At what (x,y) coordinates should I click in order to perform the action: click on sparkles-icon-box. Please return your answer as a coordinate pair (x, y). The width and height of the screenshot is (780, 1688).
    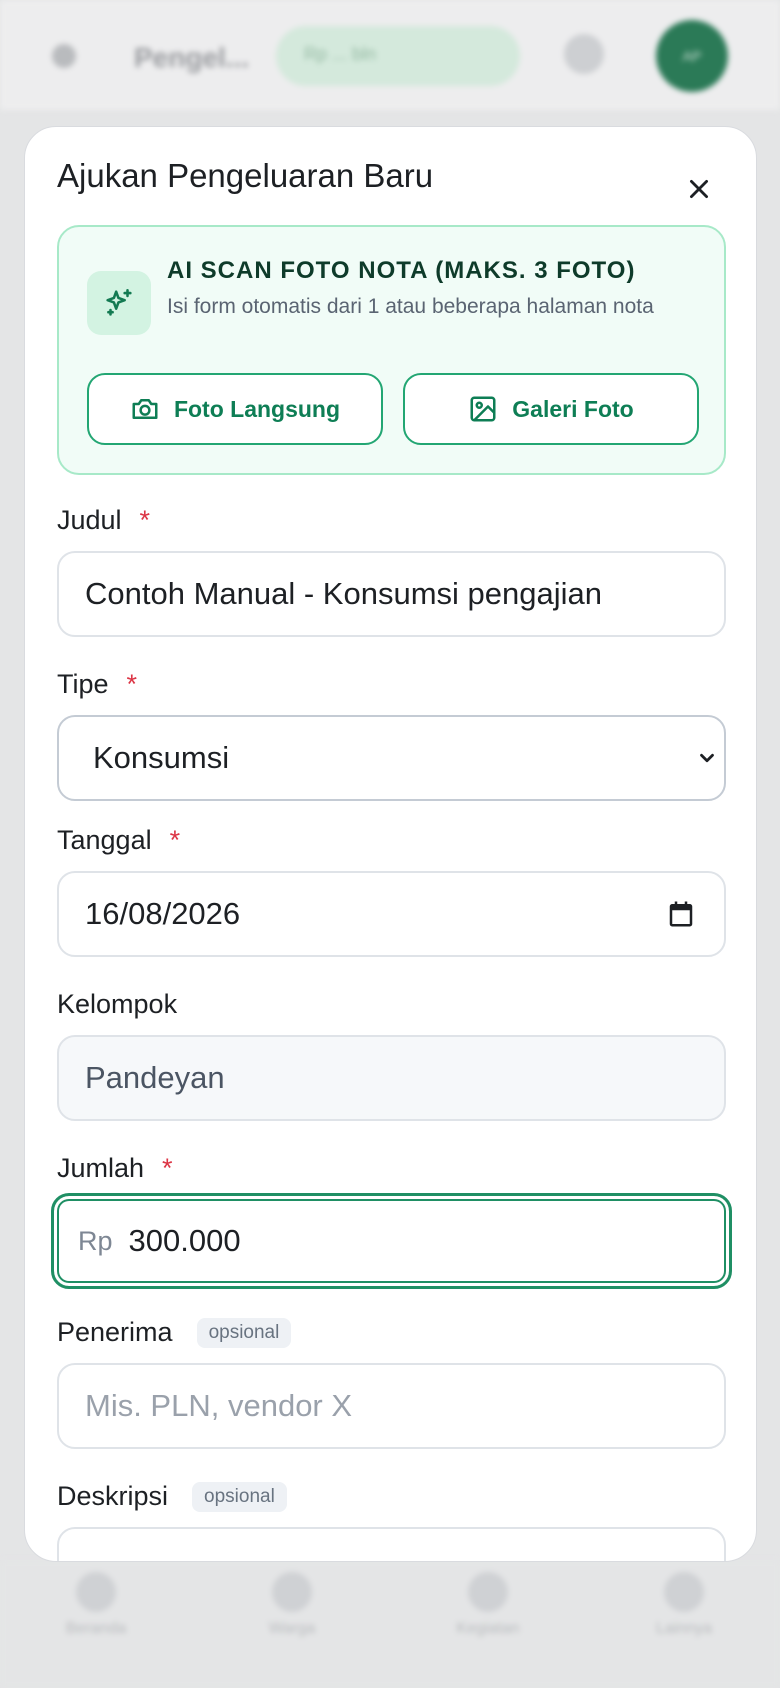
    Looking at the image, I should click on (119, 303).